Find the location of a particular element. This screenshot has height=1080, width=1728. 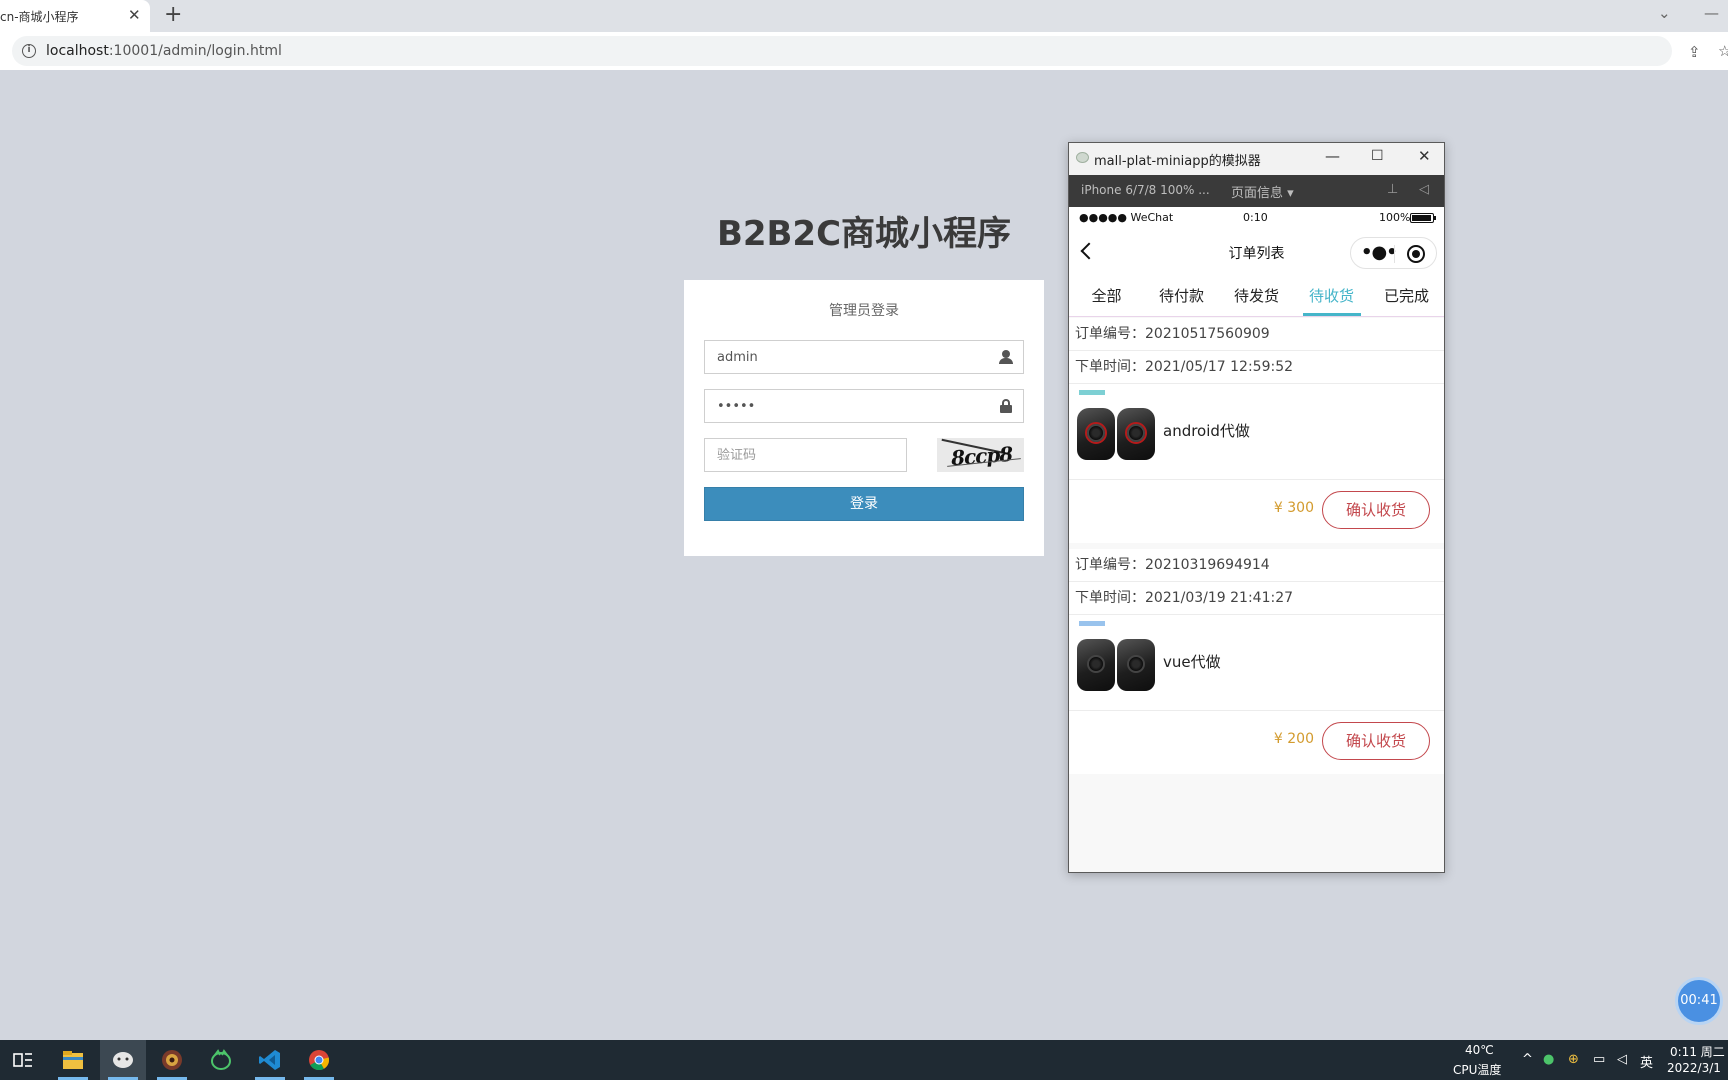

tab-search-icon: ⌄ is located at coordinates (1664, 13).